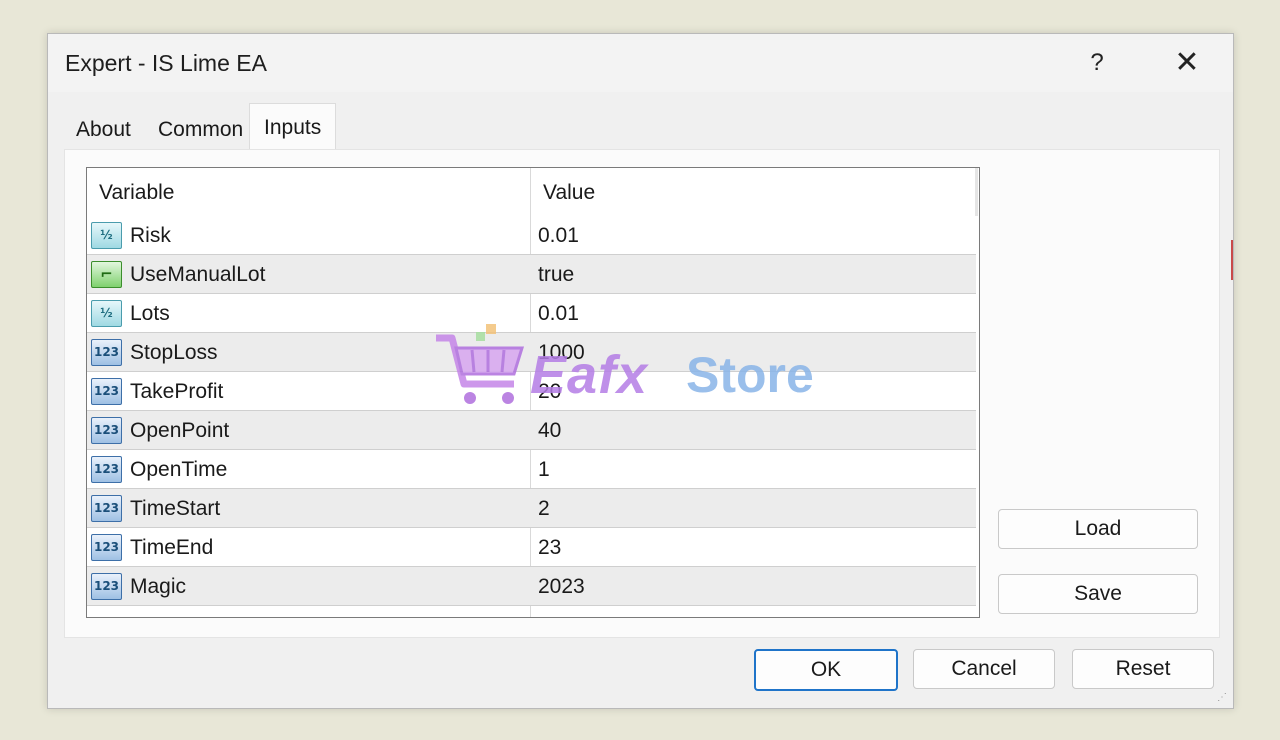 The image size is (1280, 740). What do you see at coordinates (137, 192) in the screenshot?
I see `column-header-variable: Variable` at bounding box center [137, 192].